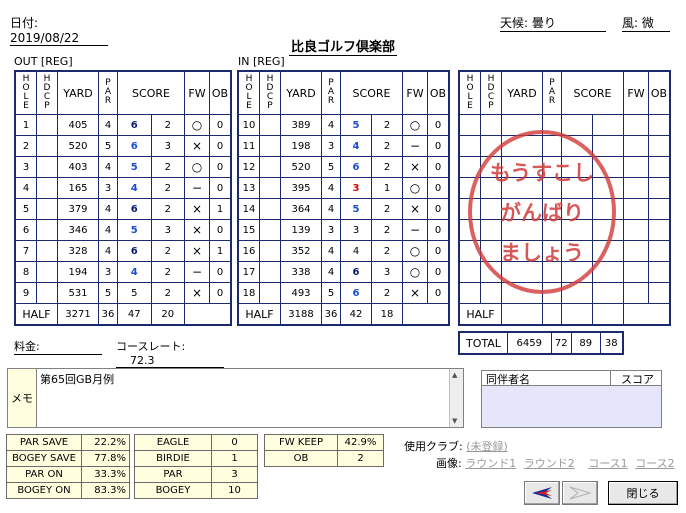 This screenshot has width=686, height=513. What do you see at coordinates (77, 379) in the screenshot?
I see `memo-text: 第65回GB月例` at bounding box center [77, 379].